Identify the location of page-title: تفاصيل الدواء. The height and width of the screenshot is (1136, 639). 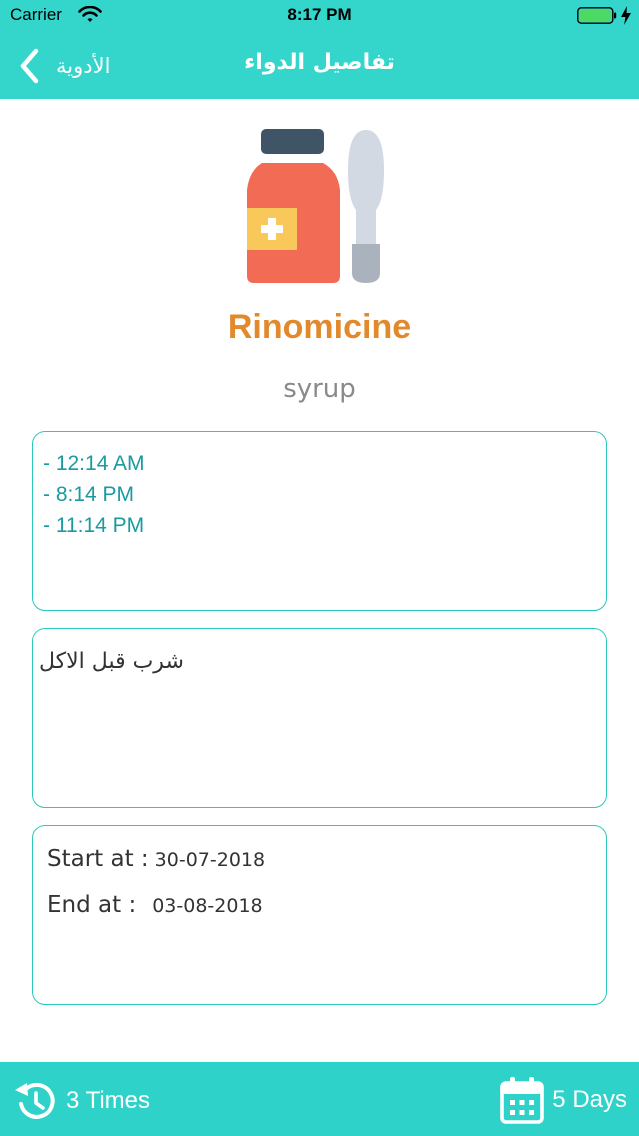
(319, 62).